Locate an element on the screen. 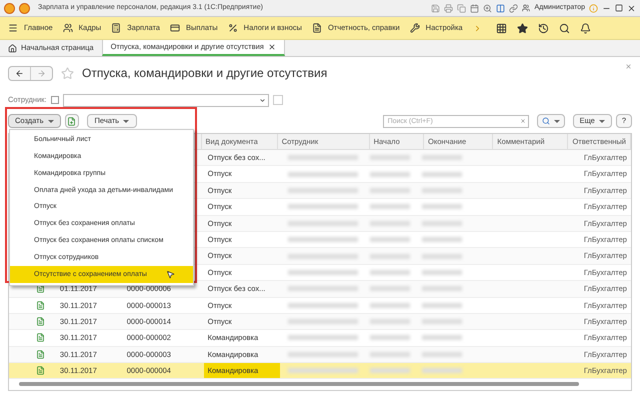 The image size is (640, 409). form-title: Отпуска, командировки и другие отсутствия is located at coordinates (205, 73).